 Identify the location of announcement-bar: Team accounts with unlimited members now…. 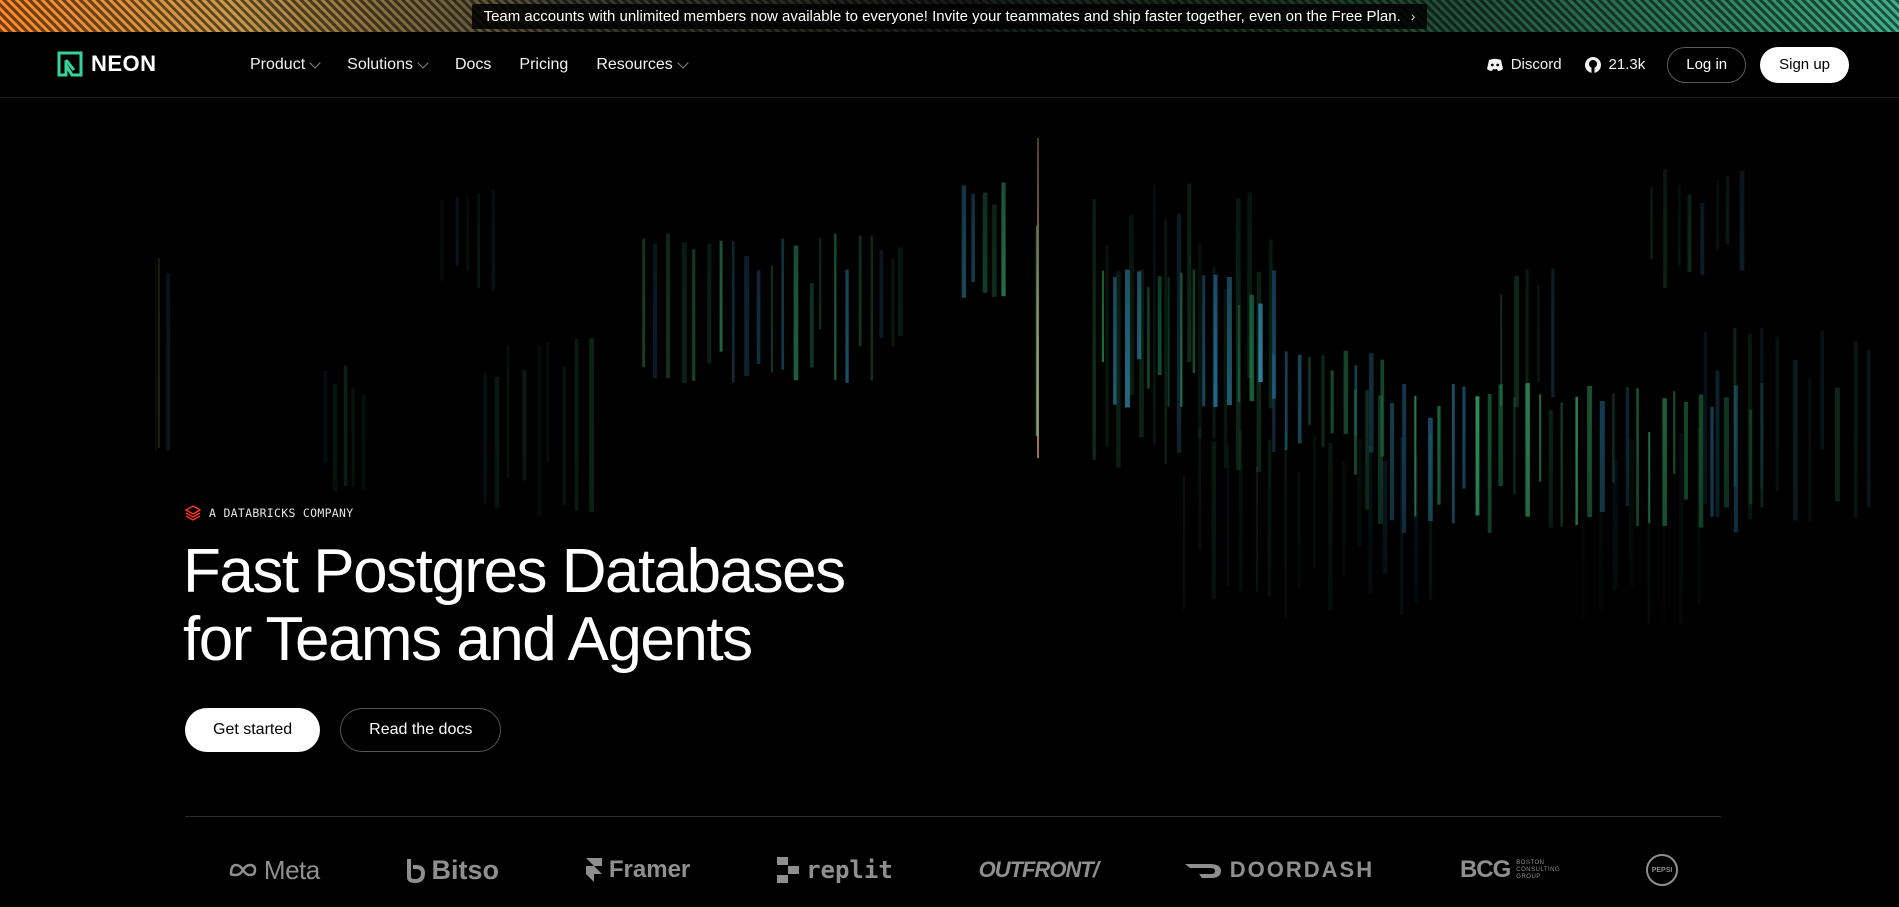
(949, 16).